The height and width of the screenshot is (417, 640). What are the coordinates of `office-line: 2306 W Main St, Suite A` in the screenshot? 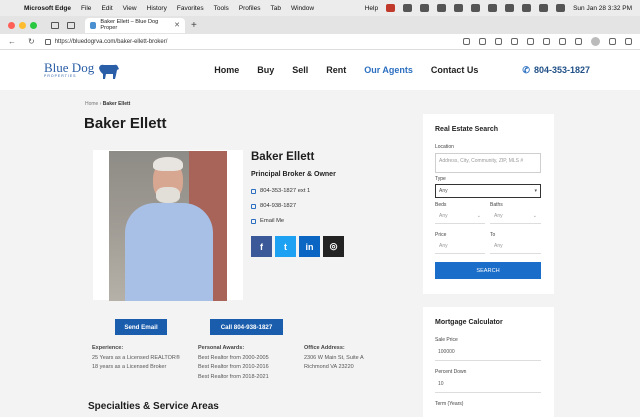 It's located at (334, 357).